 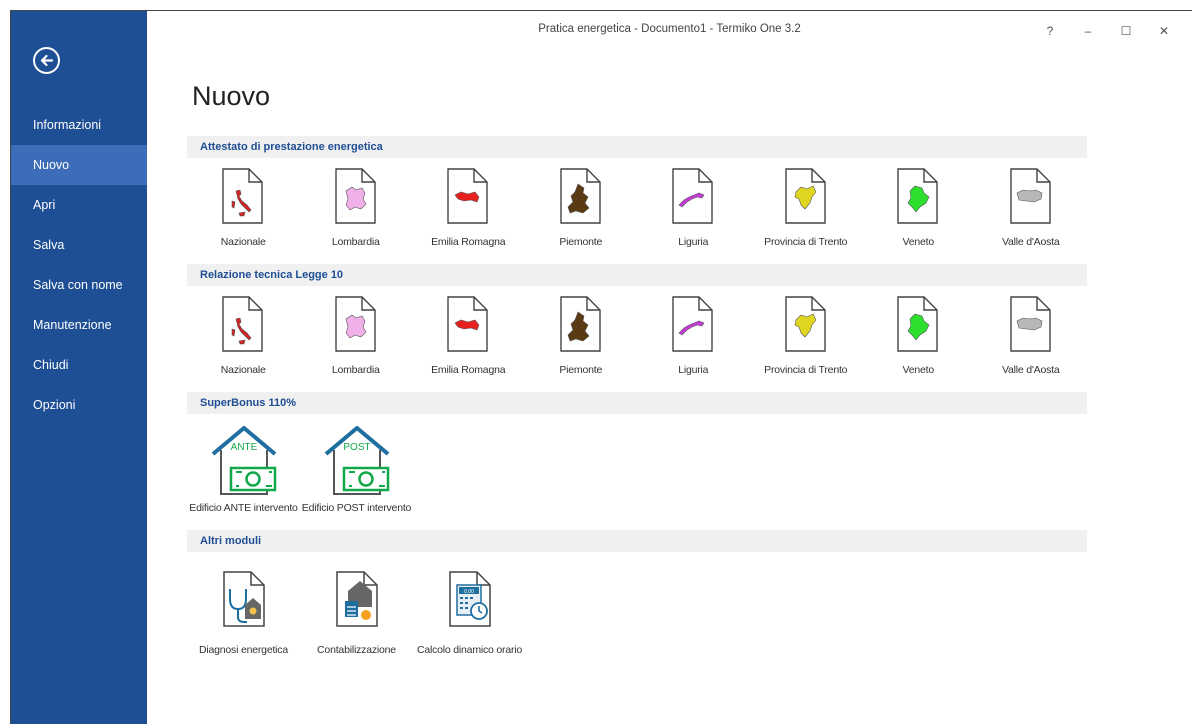 What do you see at coordinates (357, 599) in the screenshot?
I see `calculator-house-icon` at bounding box center [357, 599].